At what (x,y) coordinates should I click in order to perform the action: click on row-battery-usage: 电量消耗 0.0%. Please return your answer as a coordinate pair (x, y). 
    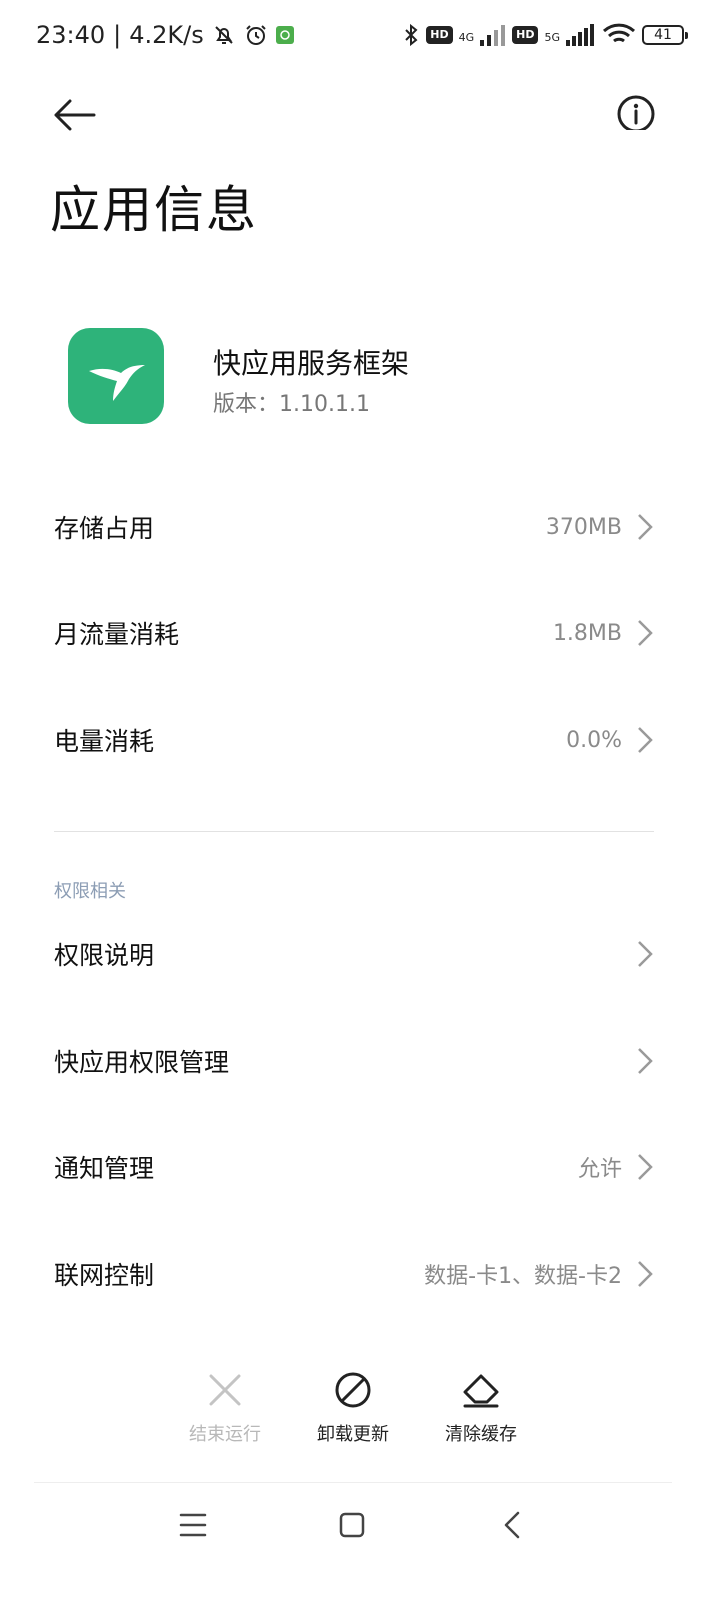
    Looking at the image, I should click on (360, 740).